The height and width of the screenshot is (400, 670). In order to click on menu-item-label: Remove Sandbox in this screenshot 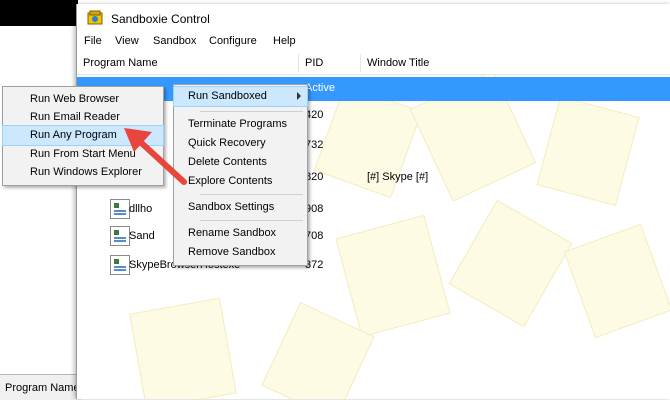, I will do `click(232, 252)`.